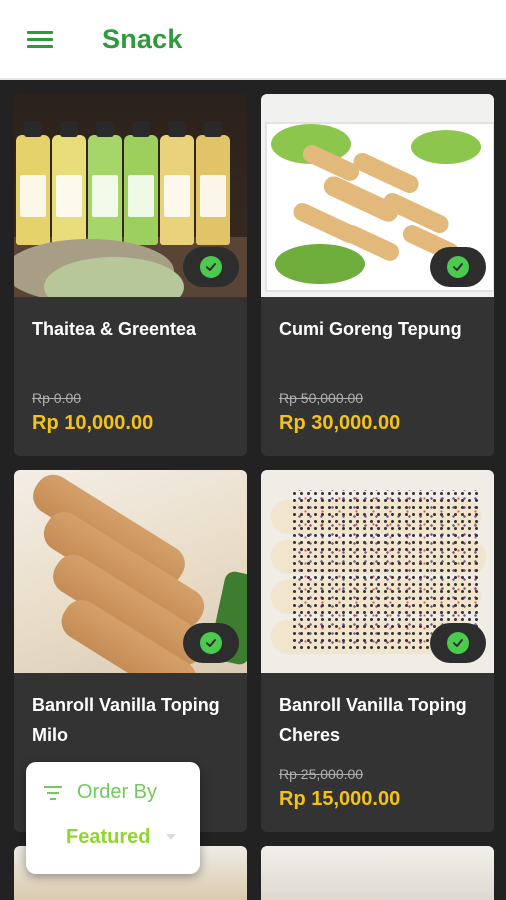  I want to click on order-by-selector: Order By Featured, so click(113, 818).